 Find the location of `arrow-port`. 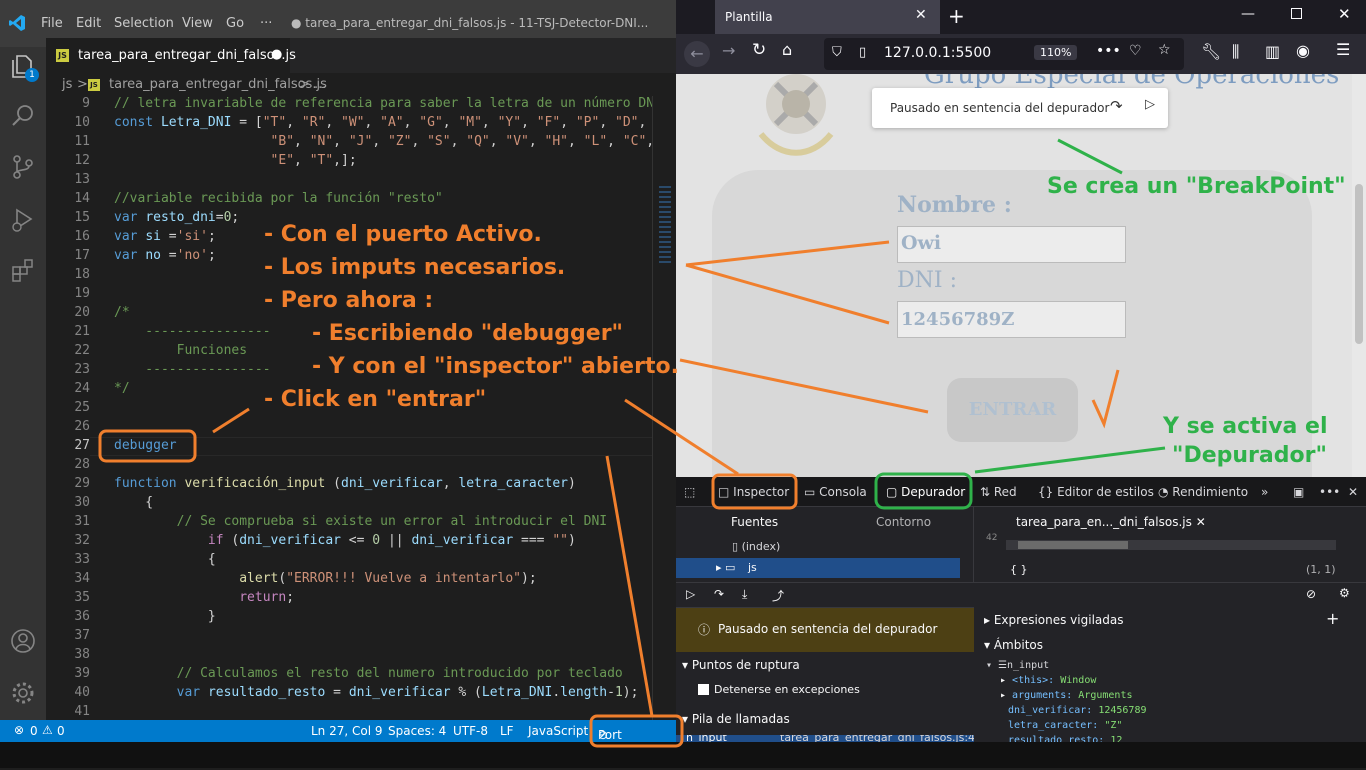

arrow-port is located at coordinates (629, 586).